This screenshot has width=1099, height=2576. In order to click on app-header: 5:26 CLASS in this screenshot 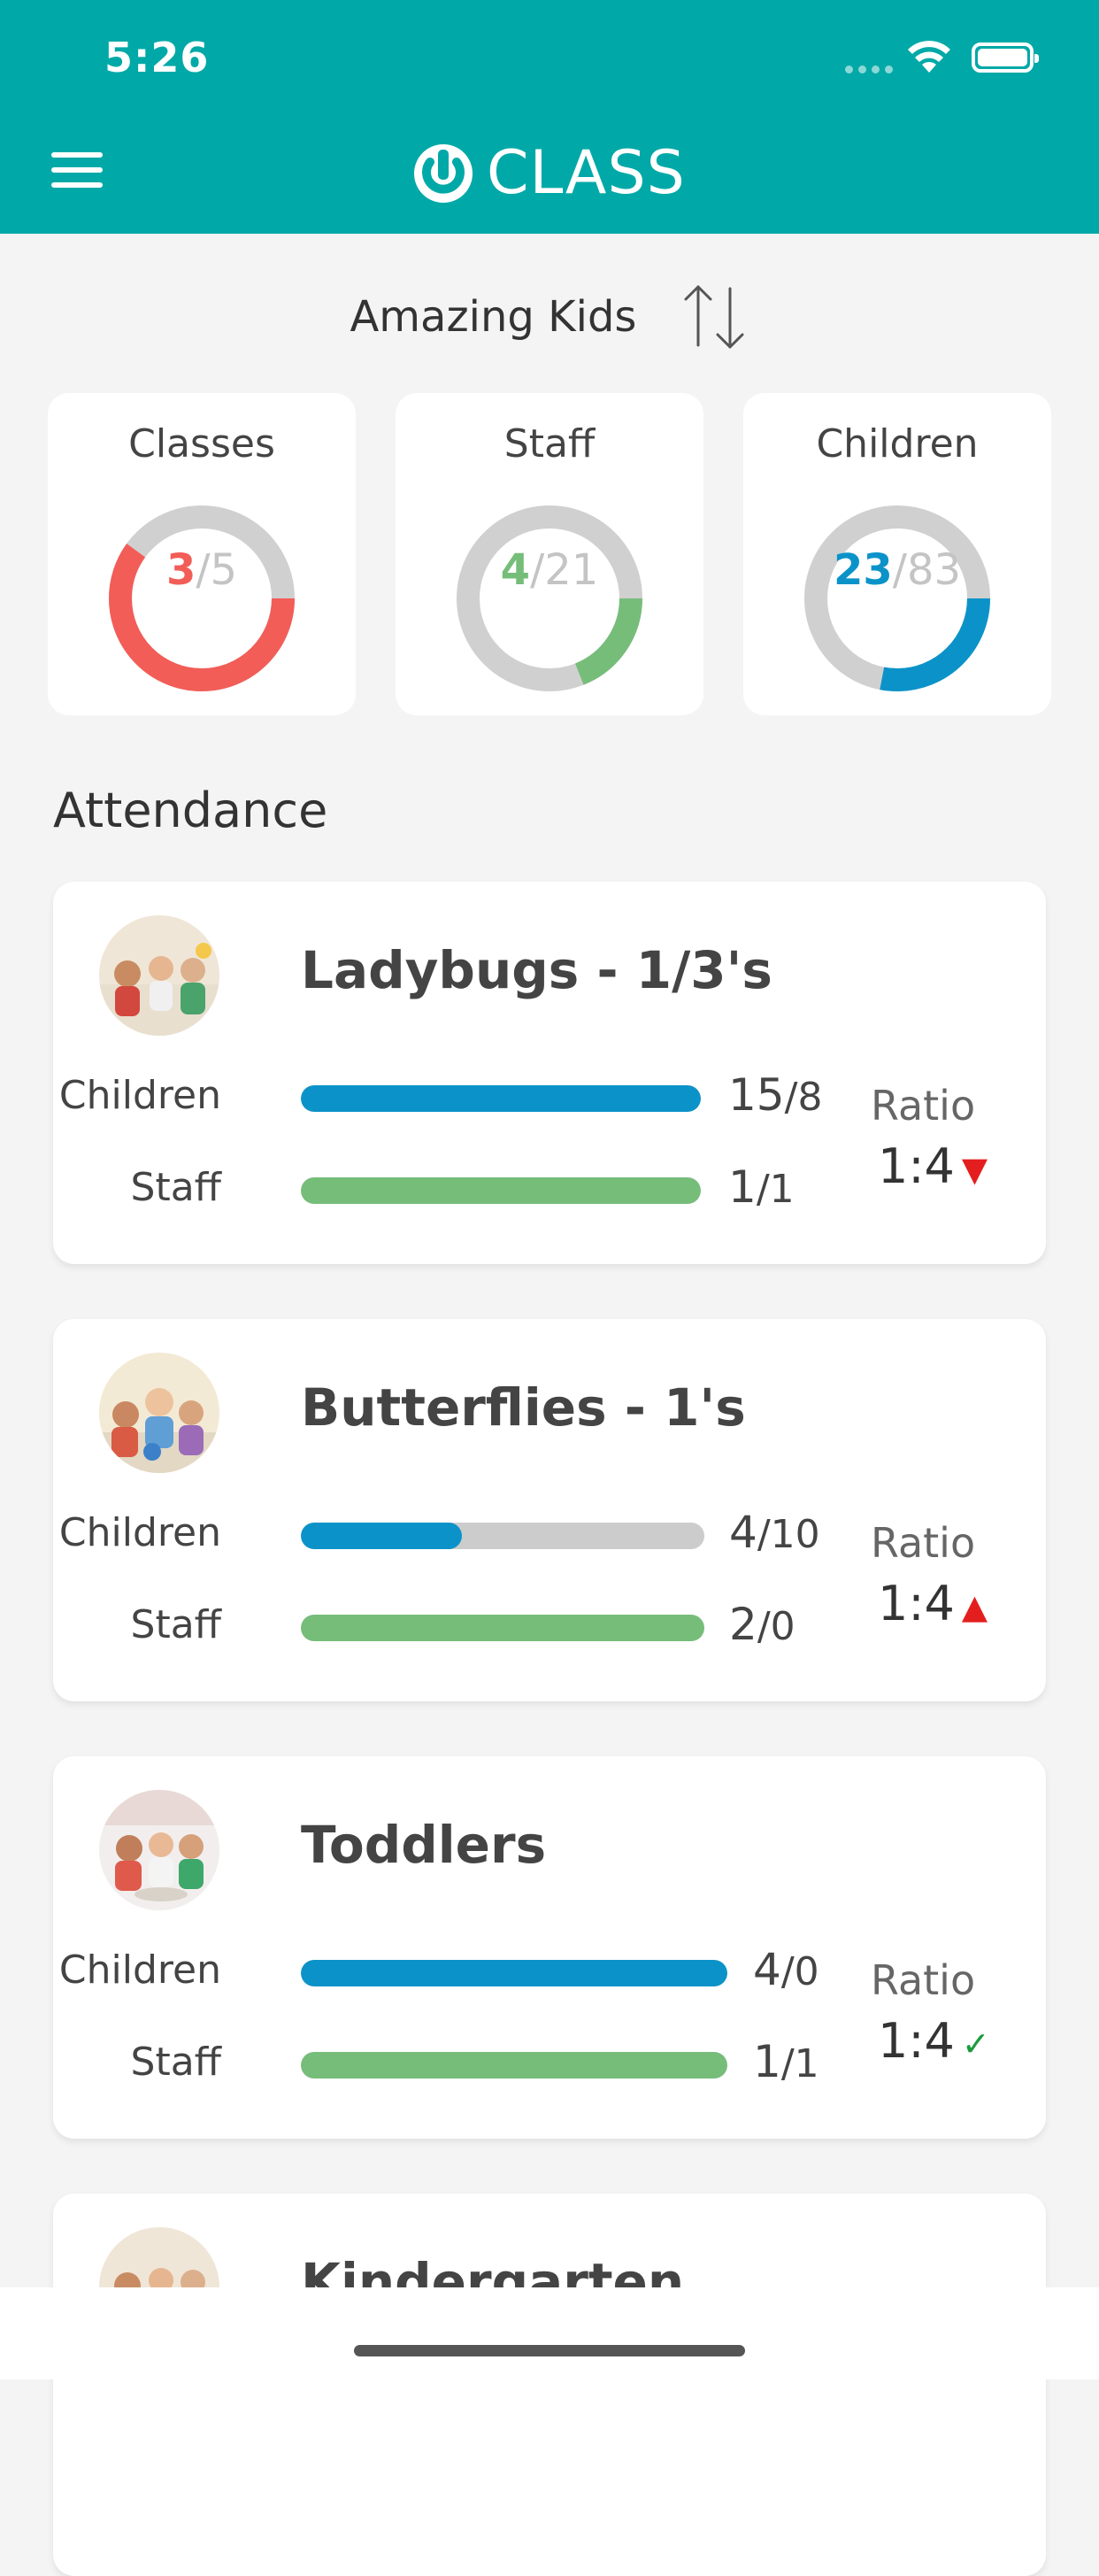, I will do `click(549, 117)`.